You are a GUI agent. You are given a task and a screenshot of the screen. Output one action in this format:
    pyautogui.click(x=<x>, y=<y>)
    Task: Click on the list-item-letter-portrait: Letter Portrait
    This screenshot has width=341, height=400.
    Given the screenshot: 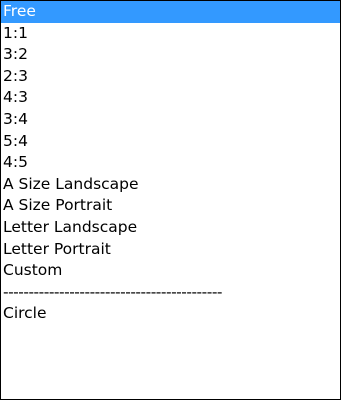 What is the action you would take?
    pyautogui.click(x=170, y=250)
    